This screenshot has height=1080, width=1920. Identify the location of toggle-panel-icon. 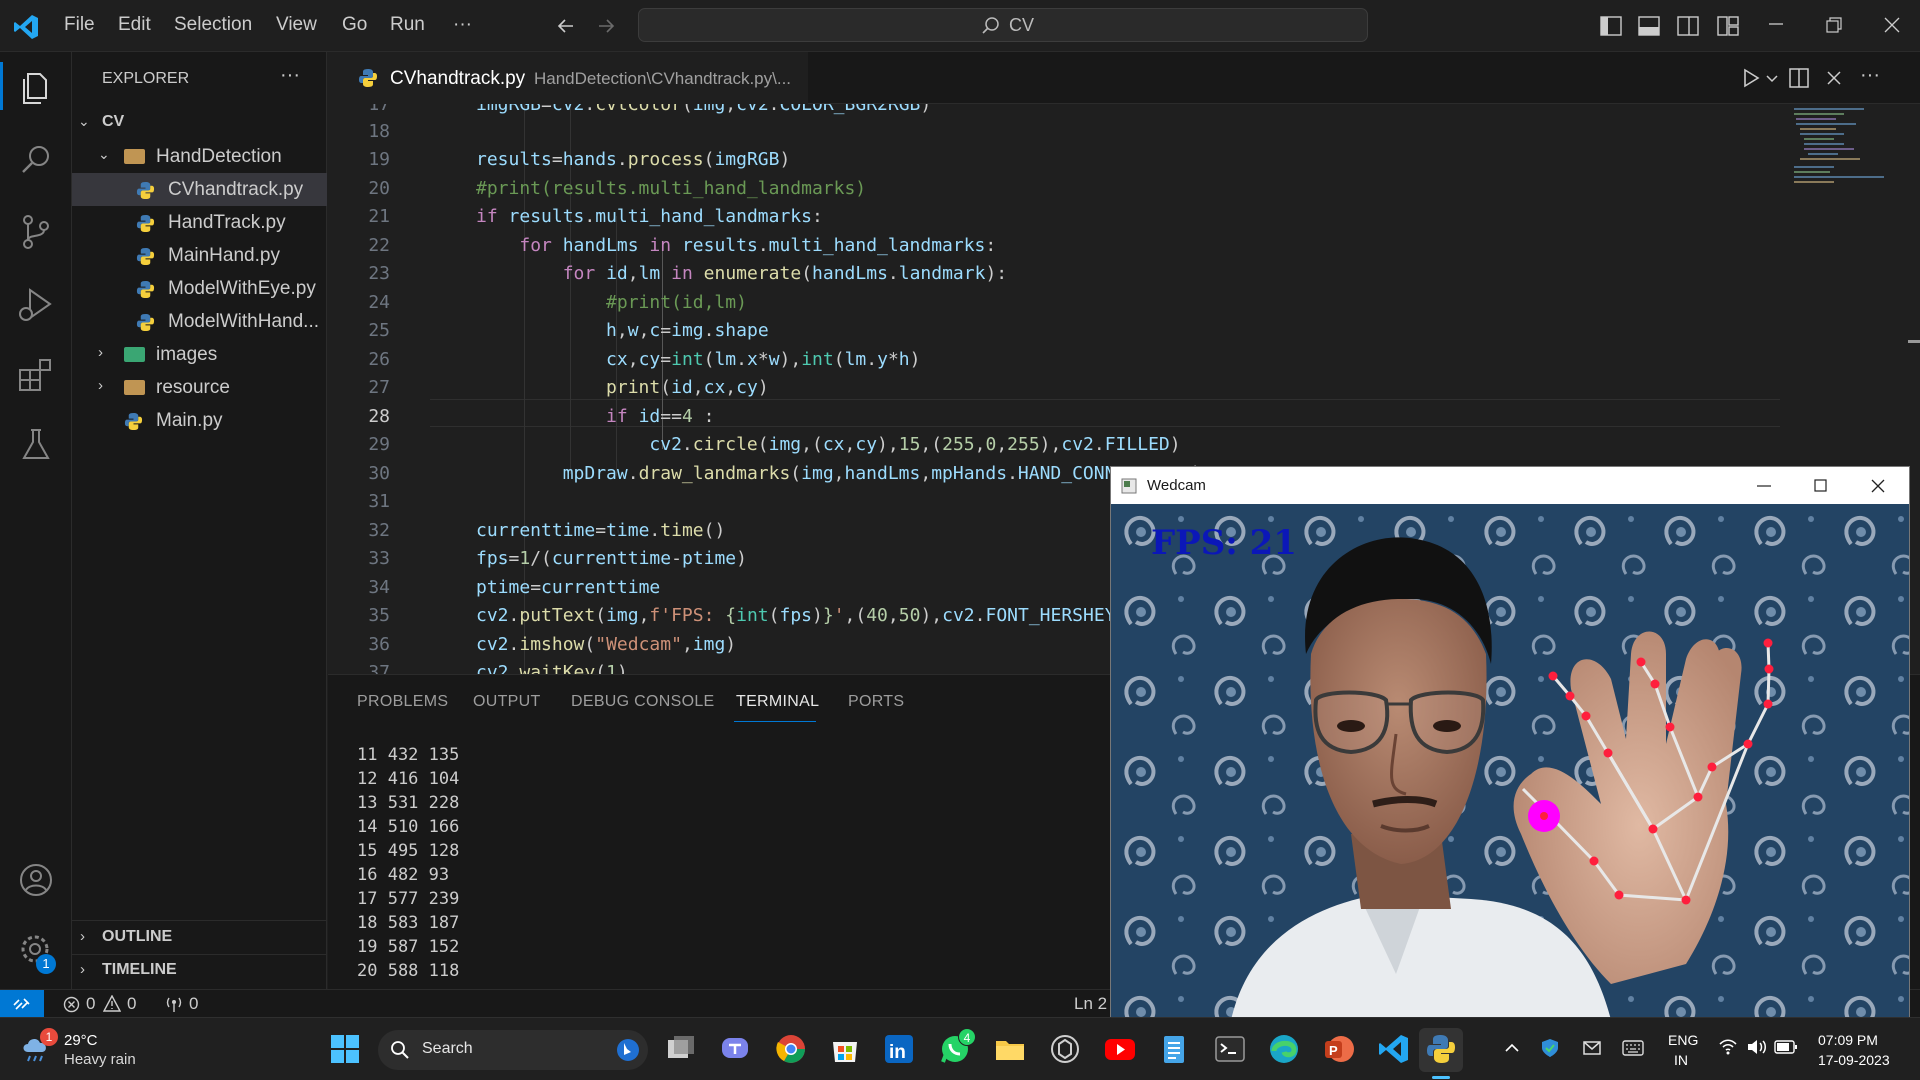
(1649, 26).